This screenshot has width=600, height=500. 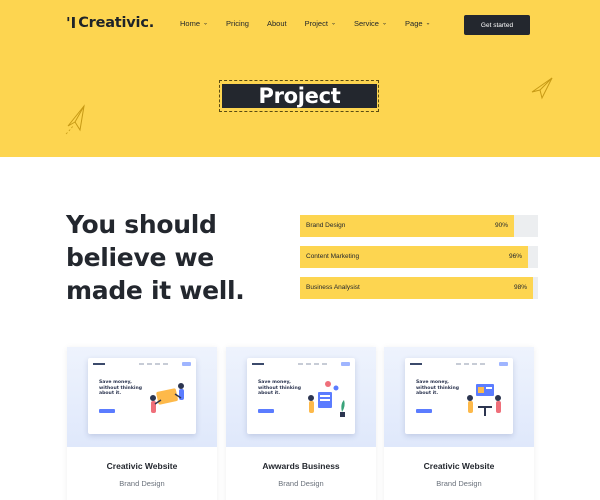 What do you see at coordinates (116, 23) in the screenshot?
I see `logo-text: Creativic.` at bounding box center [116, 23].